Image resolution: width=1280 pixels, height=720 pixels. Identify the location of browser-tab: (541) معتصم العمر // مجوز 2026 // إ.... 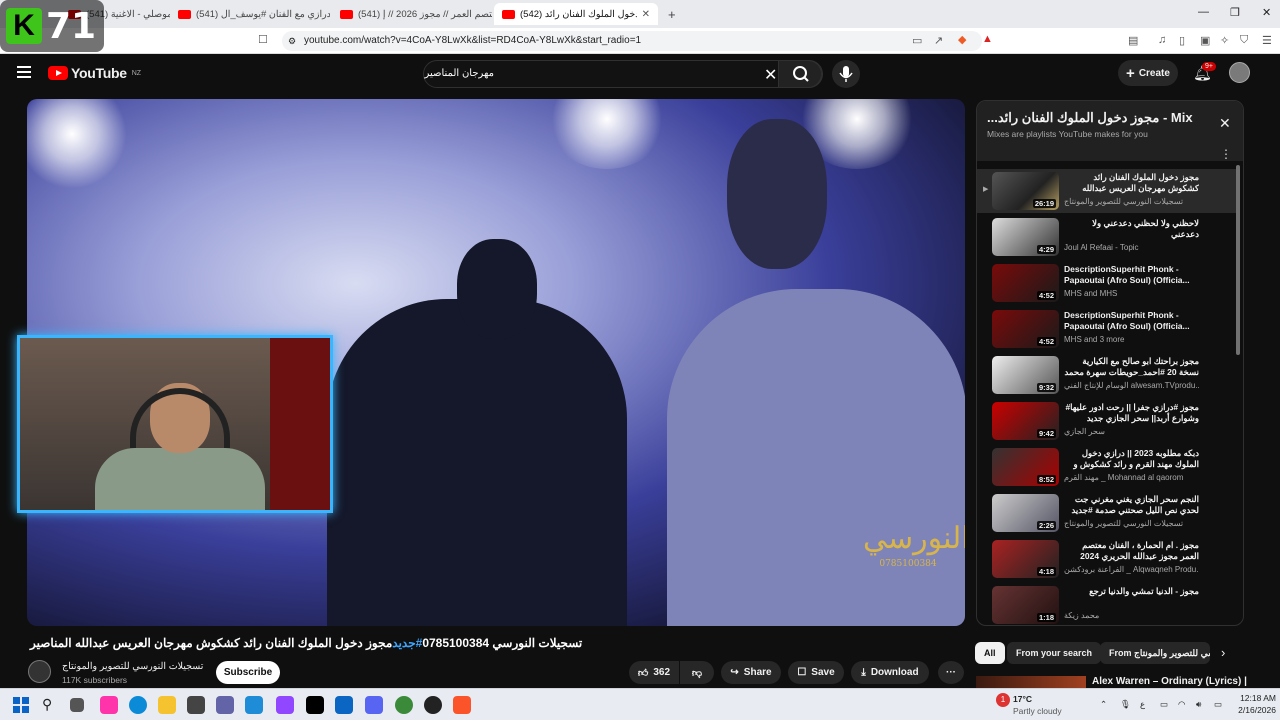
(412, 14).